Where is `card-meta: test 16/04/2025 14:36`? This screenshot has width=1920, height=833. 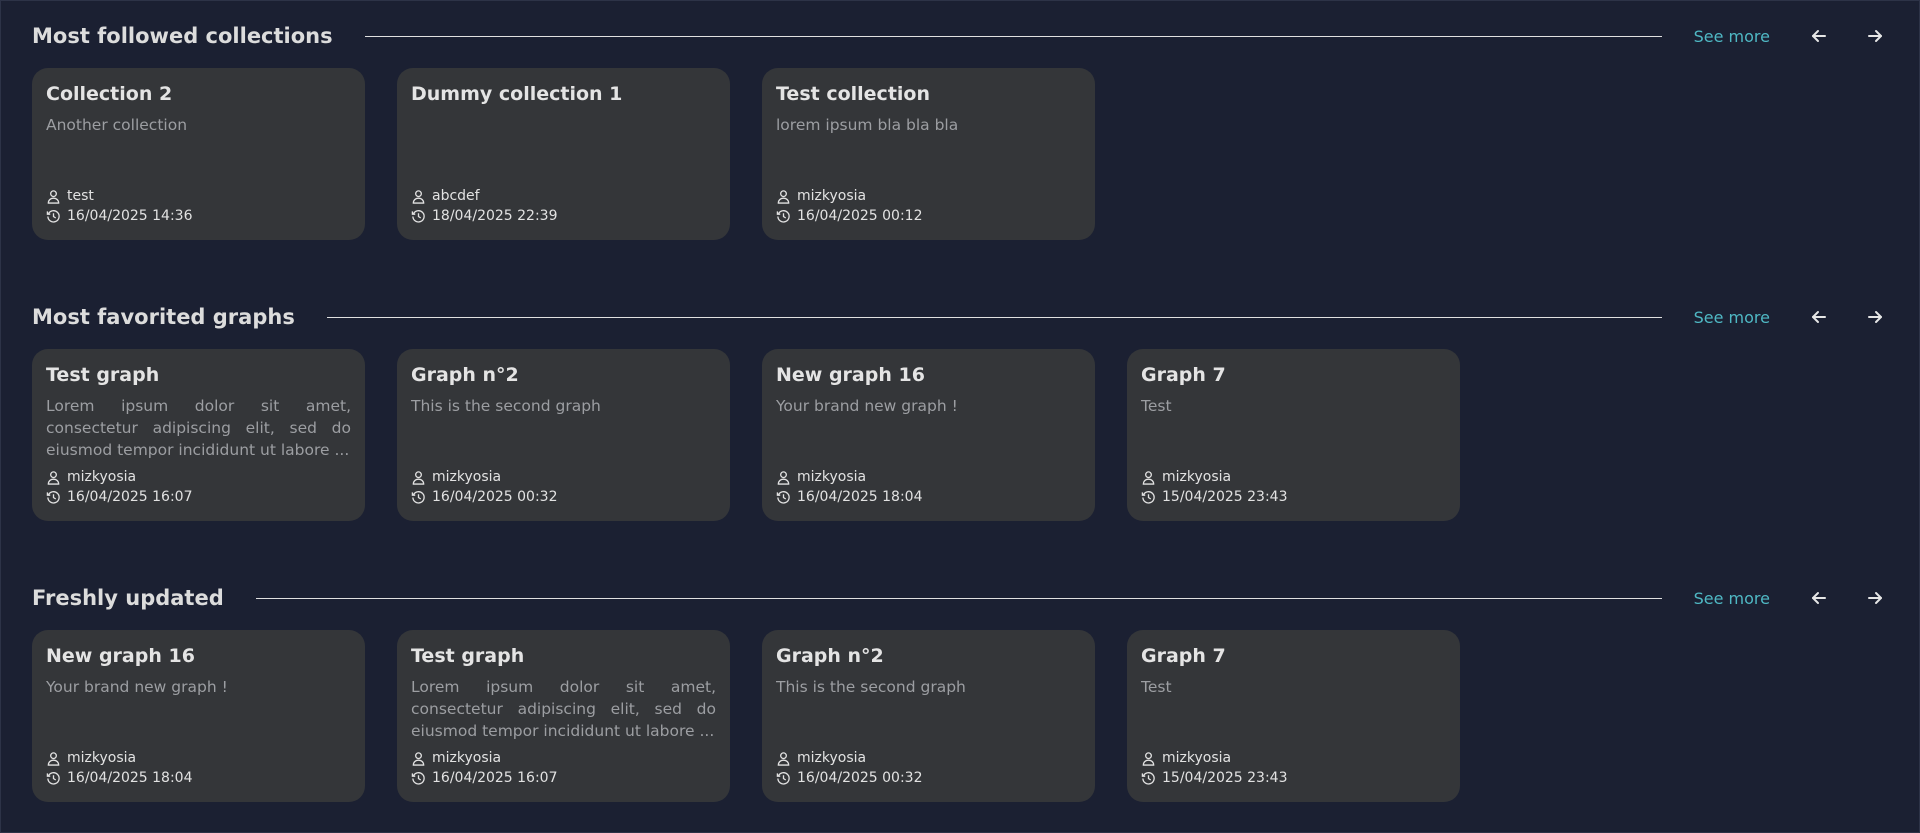
card-meta: test 16/04/2025 14:36 is located at coordinates (119, 206).